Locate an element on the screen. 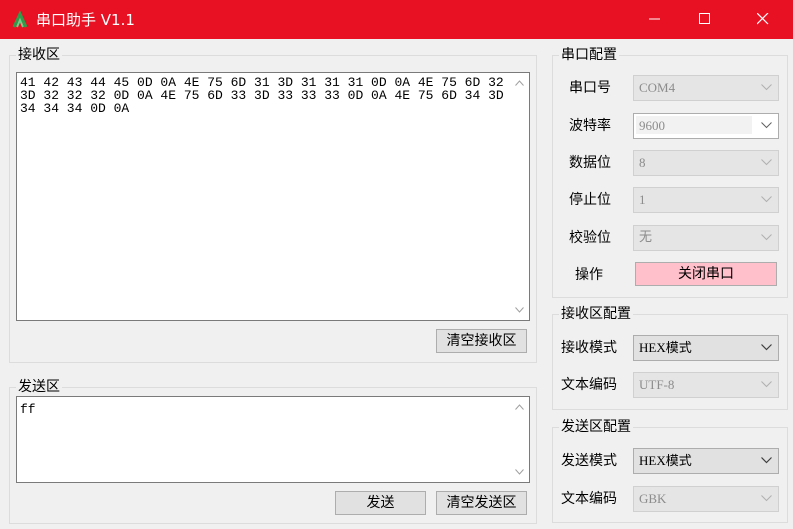 Image resolution: width=793 pixels, height=529 pixels. clear-send-button: 清空发送区 is located at coordinates (481, 503).